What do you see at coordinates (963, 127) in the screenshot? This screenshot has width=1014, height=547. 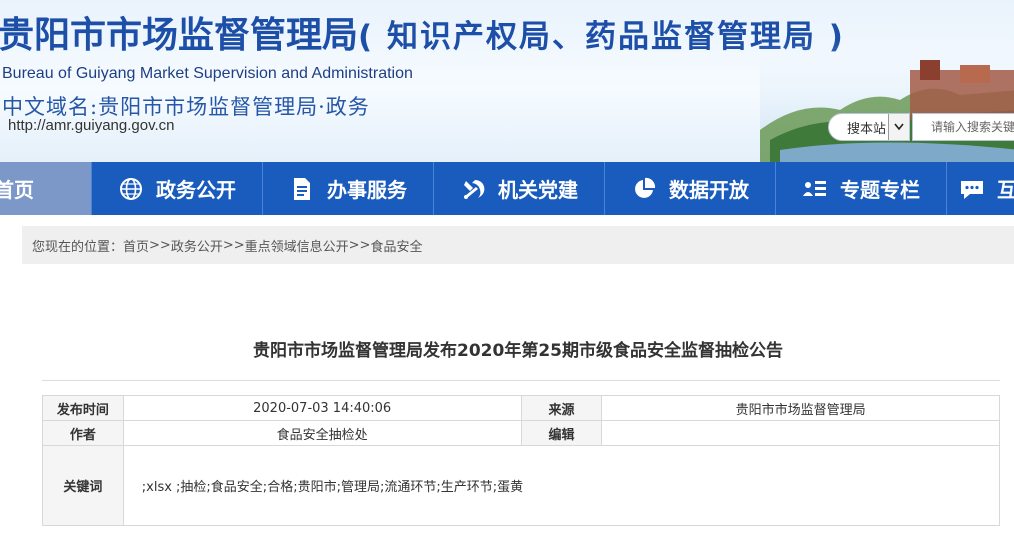 I see `search-input` at bounding box center [963, 127].